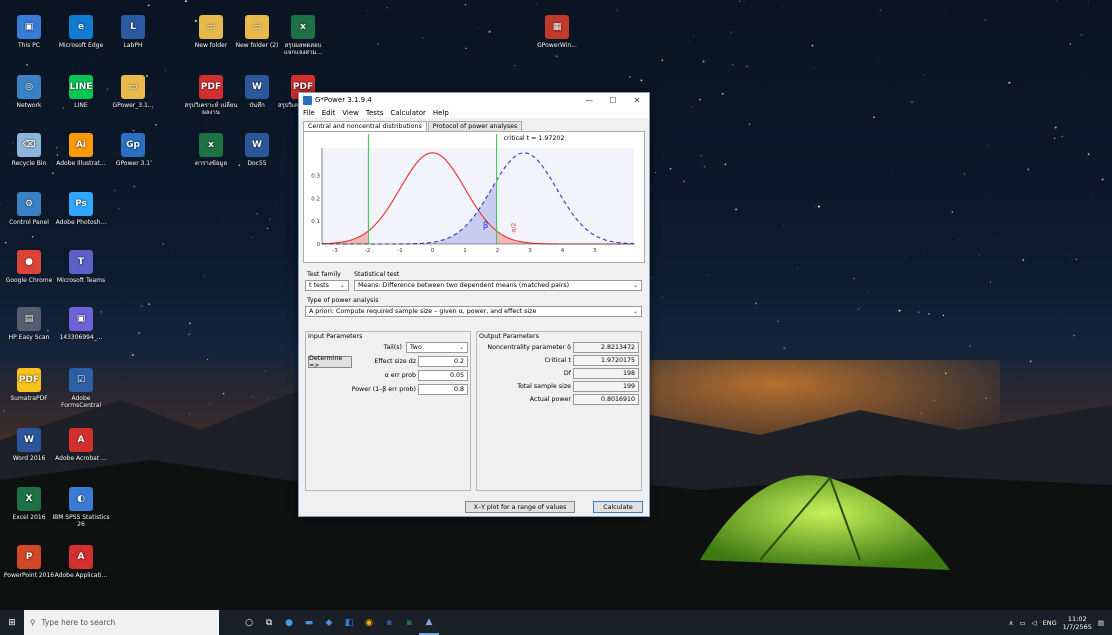 The image size is (1112, 635). I want to click on desktop-icon: e Microsoft Edge, so click(81, 32).